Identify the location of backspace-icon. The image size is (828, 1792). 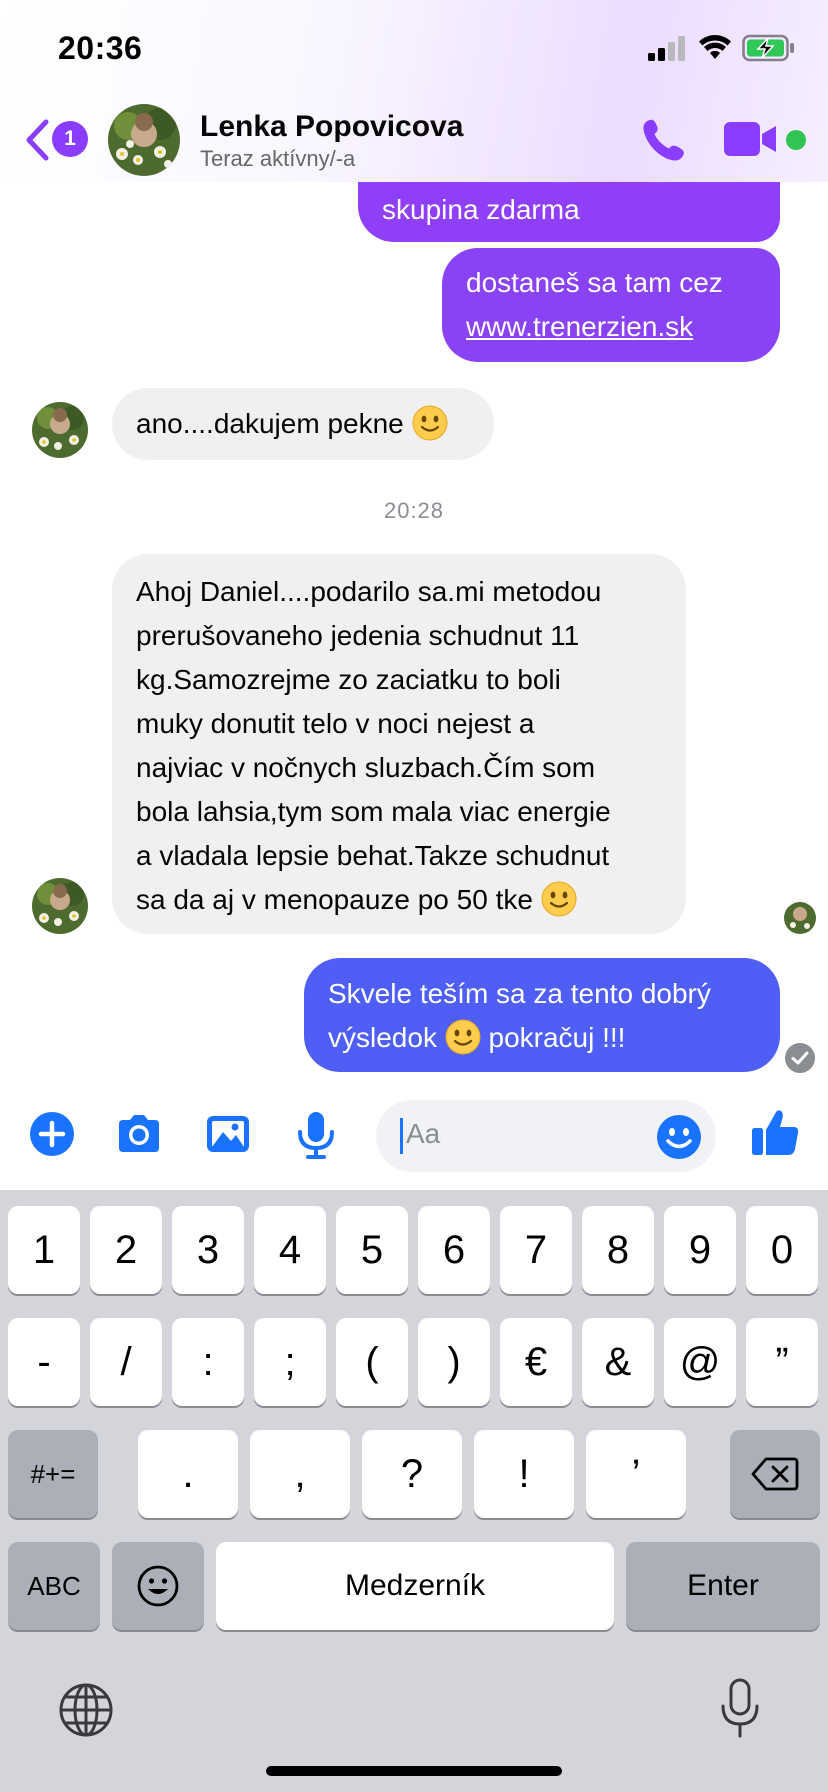
(775, 1474).